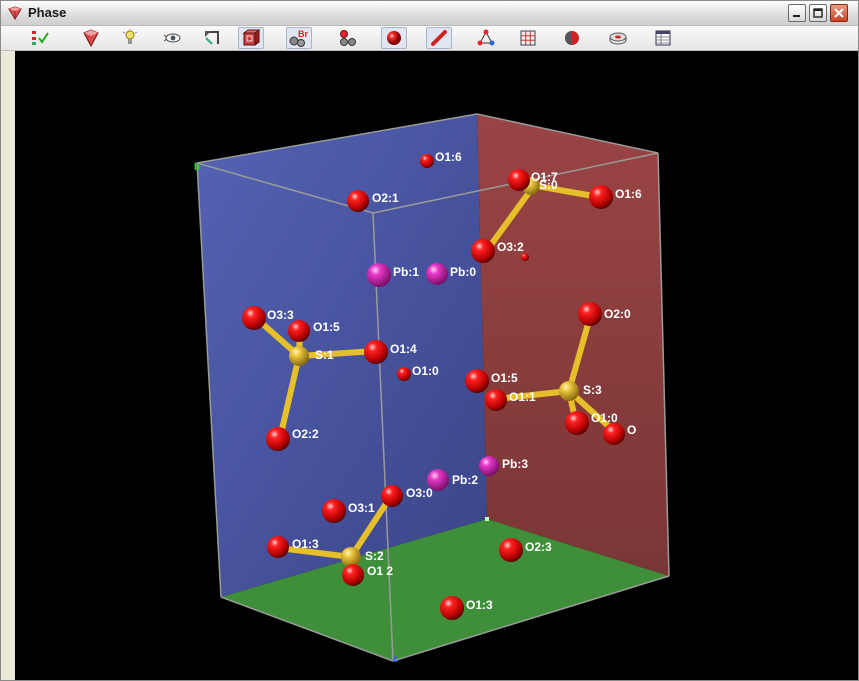  I want to click on minimize-button, so click(797, 13).